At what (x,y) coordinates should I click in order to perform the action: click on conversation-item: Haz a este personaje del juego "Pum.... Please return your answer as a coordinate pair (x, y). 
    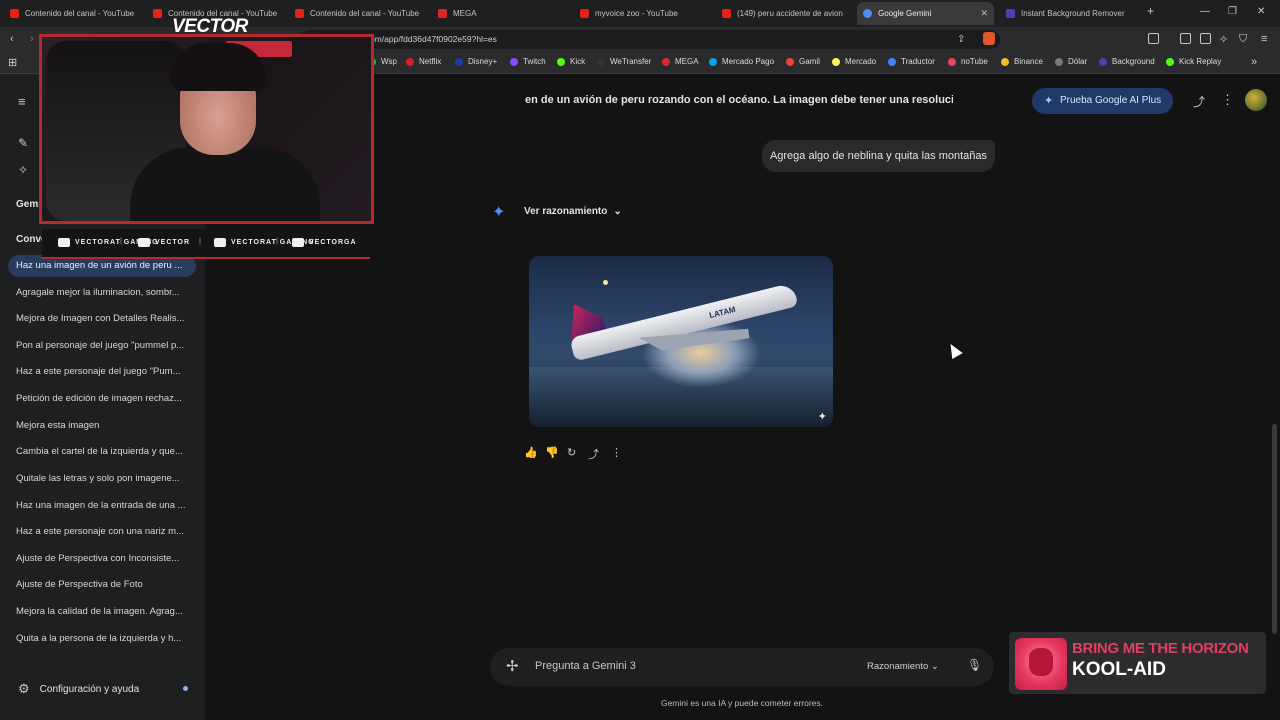
    Looking at the image, I should click on (102, 372).